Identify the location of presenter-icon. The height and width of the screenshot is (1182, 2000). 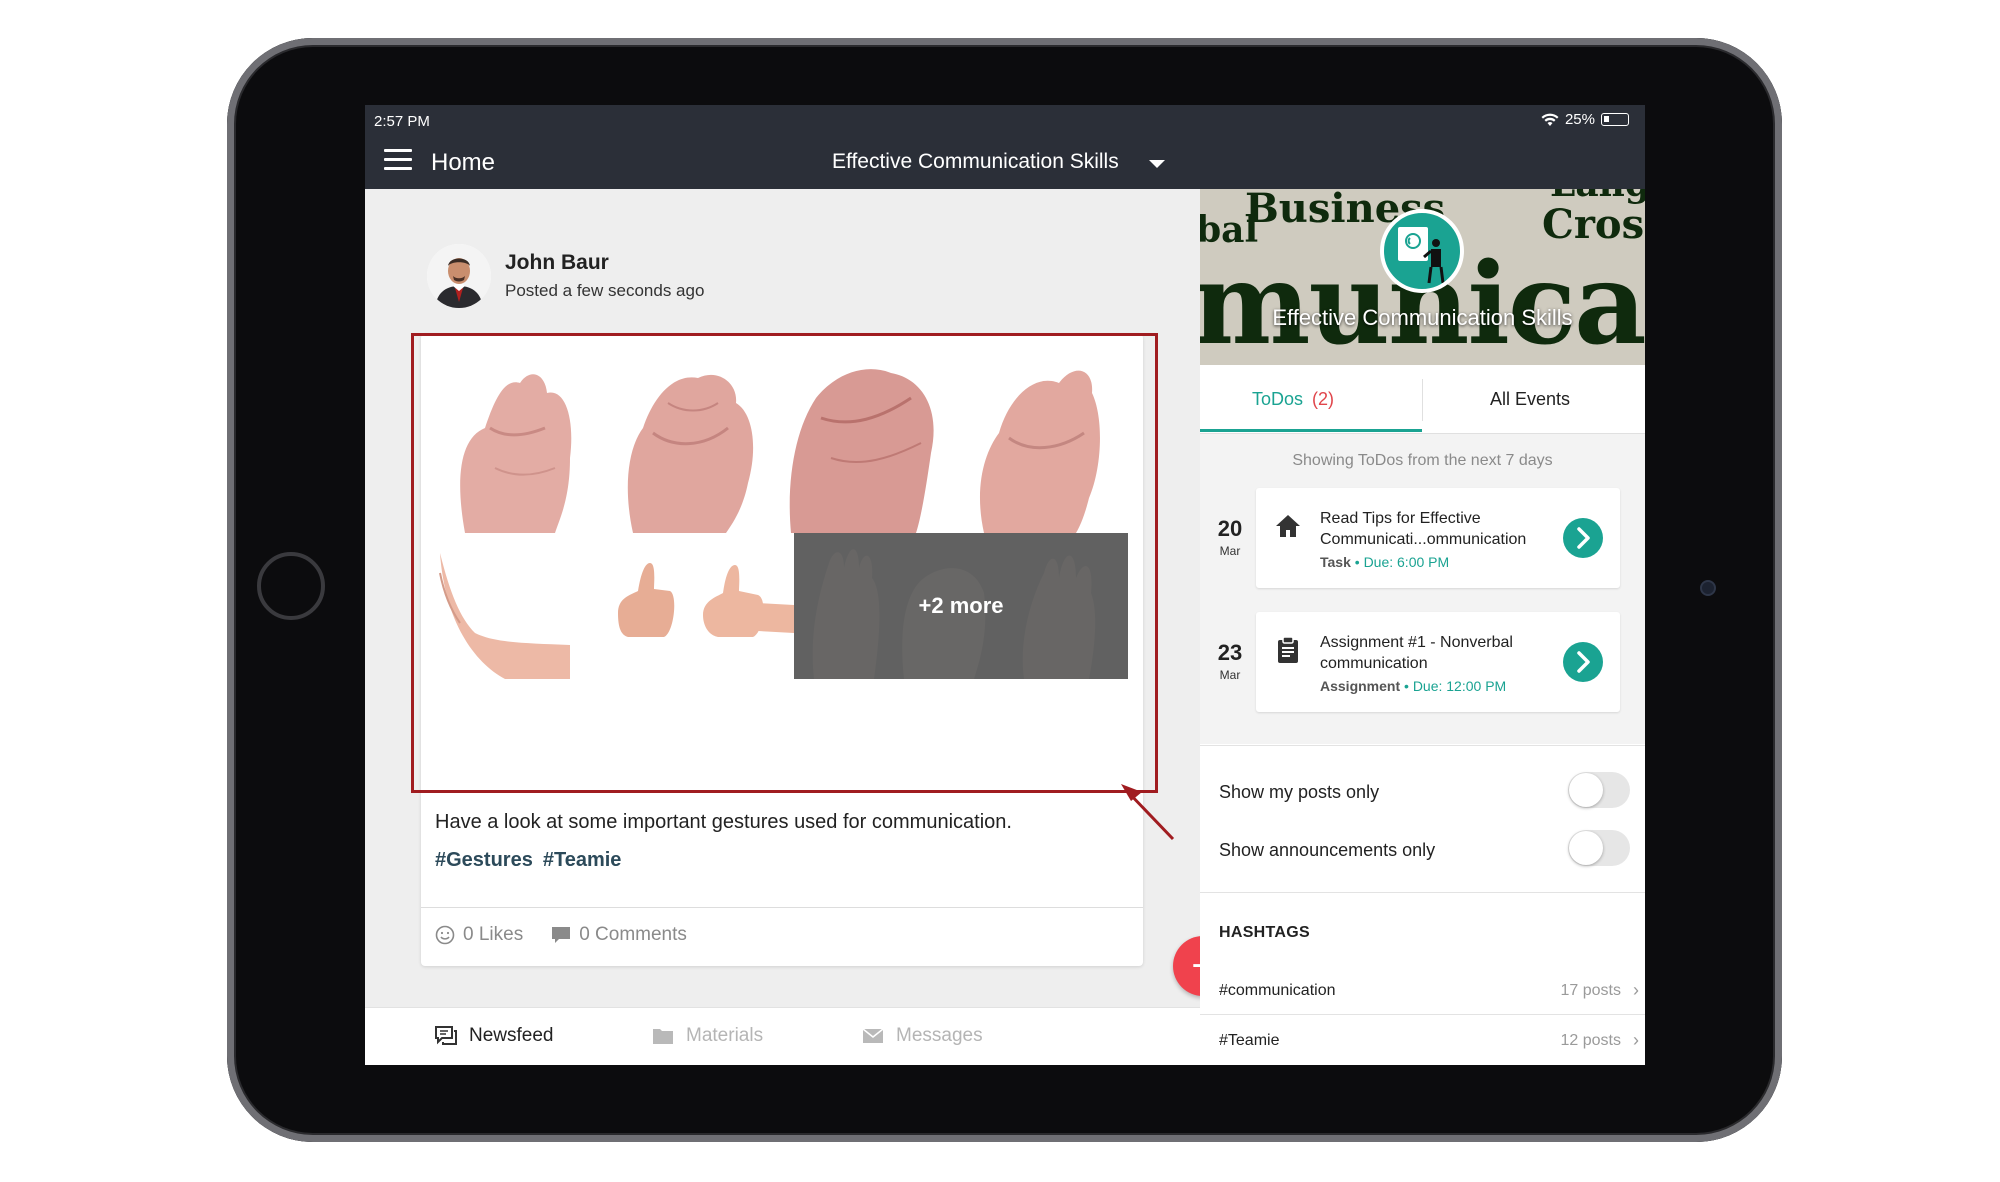
(1421, 255).